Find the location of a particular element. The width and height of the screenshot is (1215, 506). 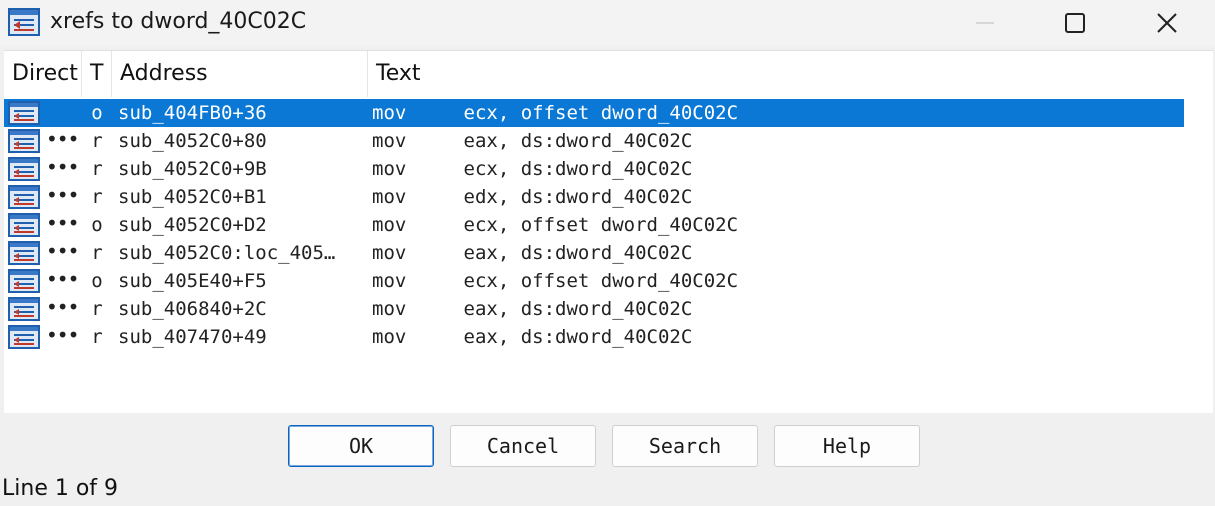

address-cell: sub_404FB0+36 is located at coordinates (192, 113).